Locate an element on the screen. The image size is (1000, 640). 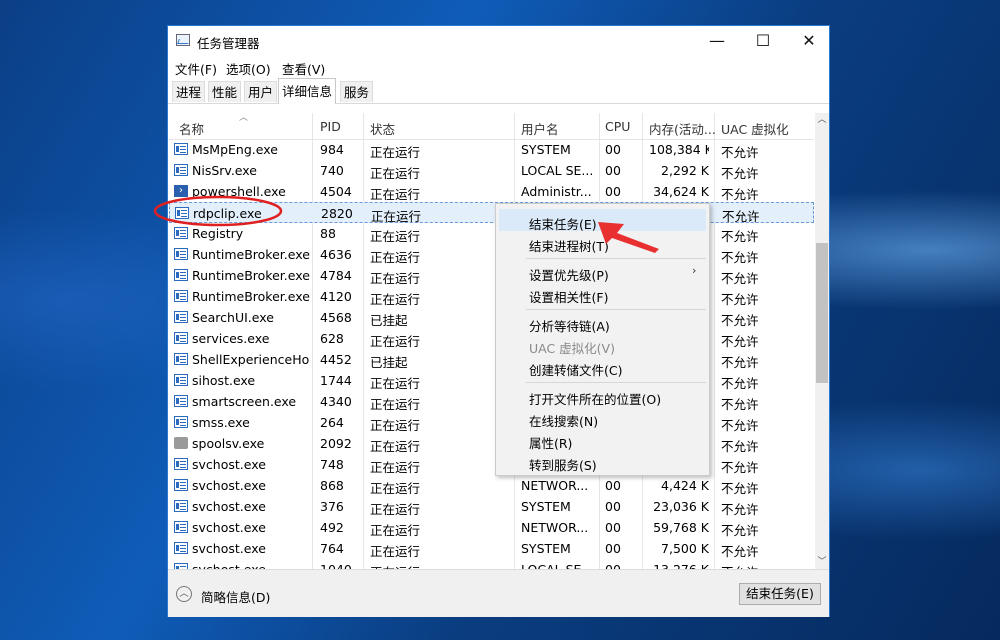
context-menu-item: 创建转储文件(C) is located at coordinates (575, 369).